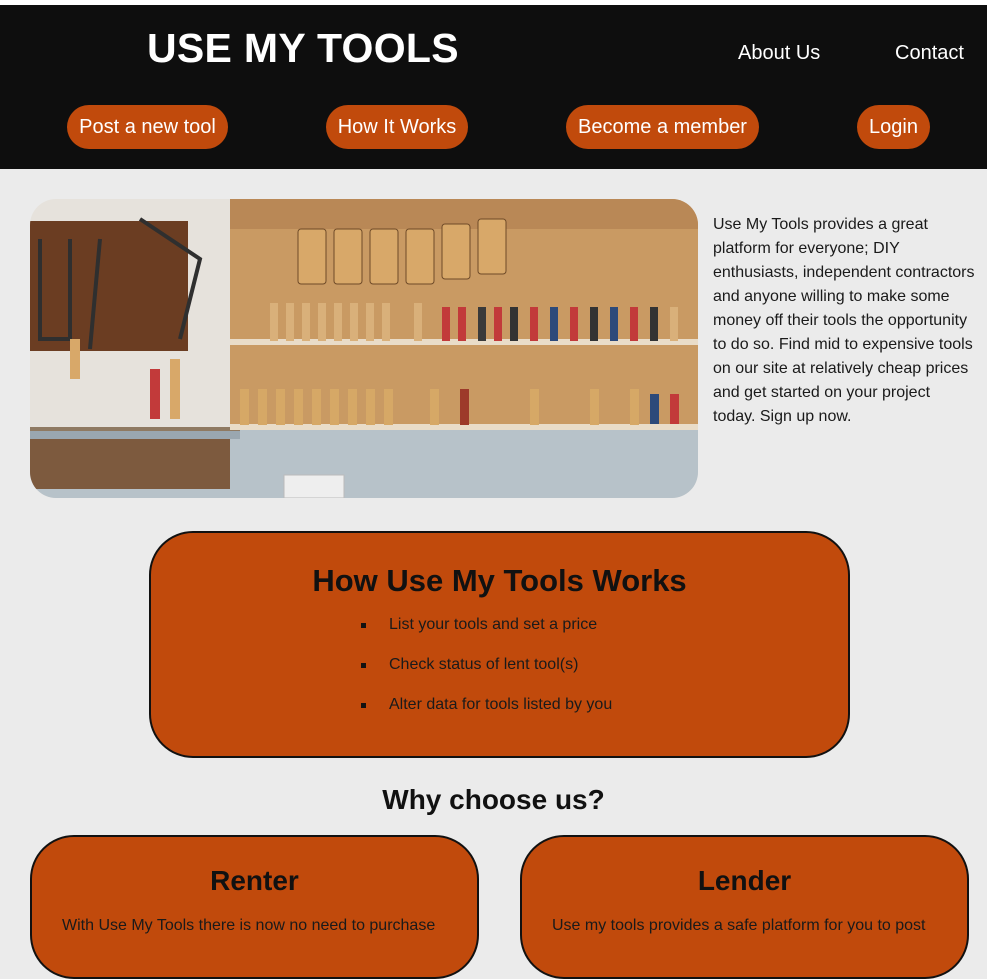 This screenshot has width=987, height=979. What do you see at coordinates (929, 53) in the screenshot?
I see `contact-link: Contact` at bounding box center [929, 53].